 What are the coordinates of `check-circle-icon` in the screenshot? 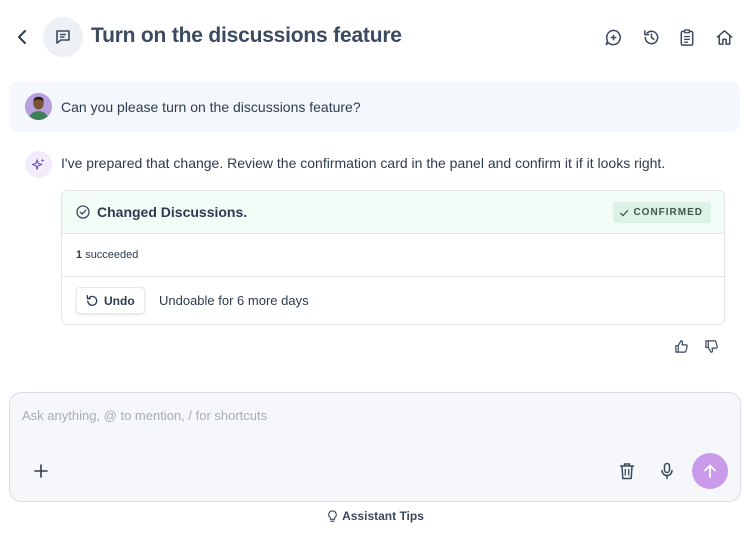 It's located at (83, 212).